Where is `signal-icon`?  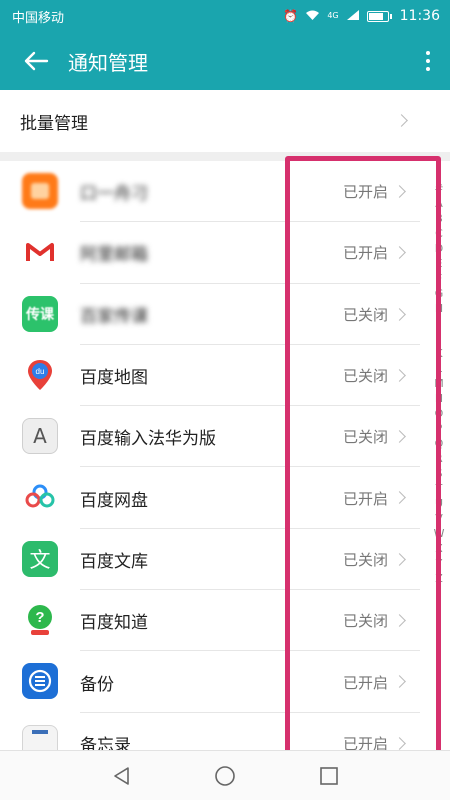 signal-icon is located at coordinates (353, 16).